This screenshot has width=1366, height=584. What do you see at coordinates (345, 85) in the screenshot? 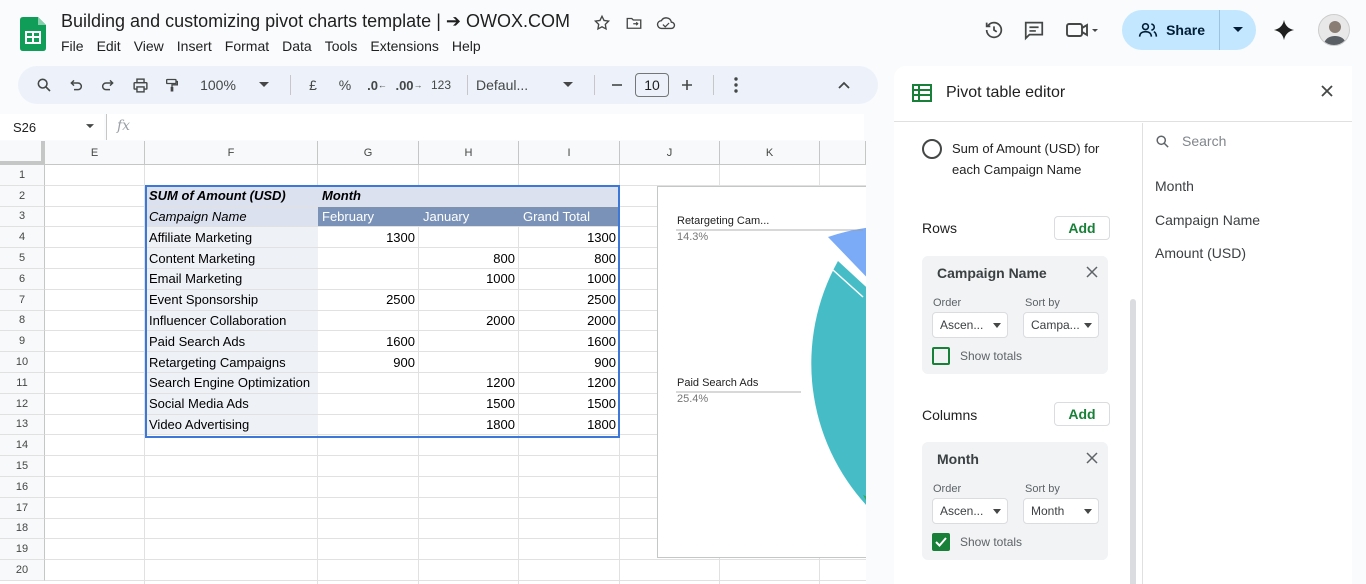
I see `percent-format-button: %` at bounding box center [345, 85].